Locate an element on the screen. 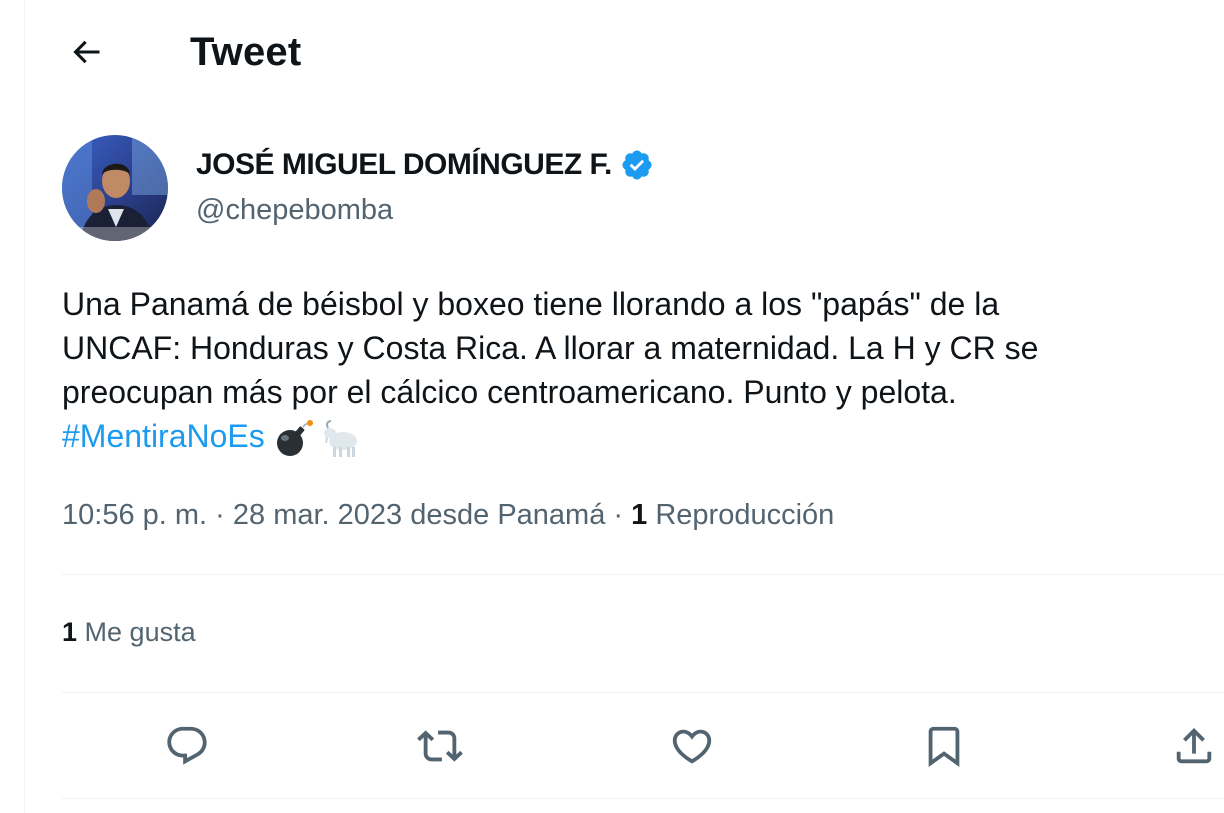 The height and width of the screenshot is (813, 1224). like-button is located at coordinates (692, 746).